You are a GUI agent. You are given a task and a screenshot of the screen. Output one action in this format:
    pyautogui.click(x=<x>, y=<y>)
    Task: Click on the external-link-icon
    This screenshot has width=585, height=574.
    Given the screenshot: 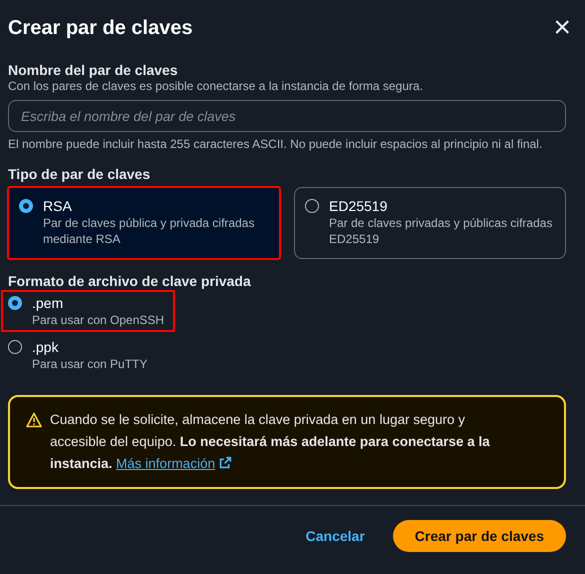 What is the action you would take?
    pyautogui.click(x=225, y=462)
    